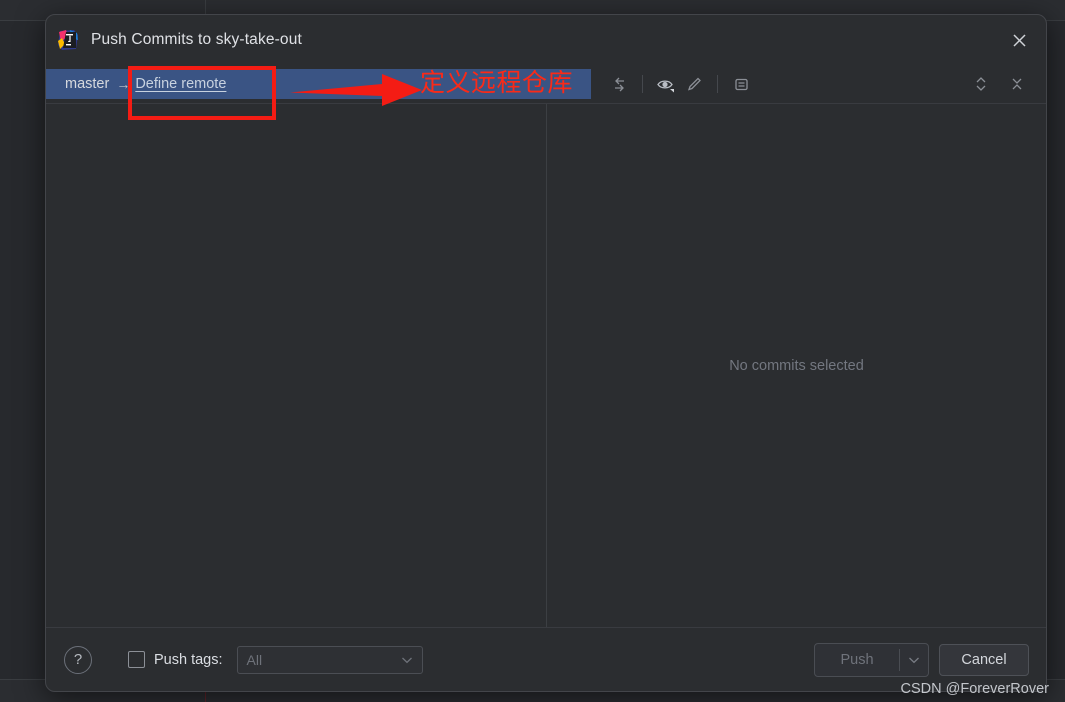 The width and height of the screenshot is (1065, 702). I want to click on no-commits-selected-label: No commits selected, so click(796, 365).